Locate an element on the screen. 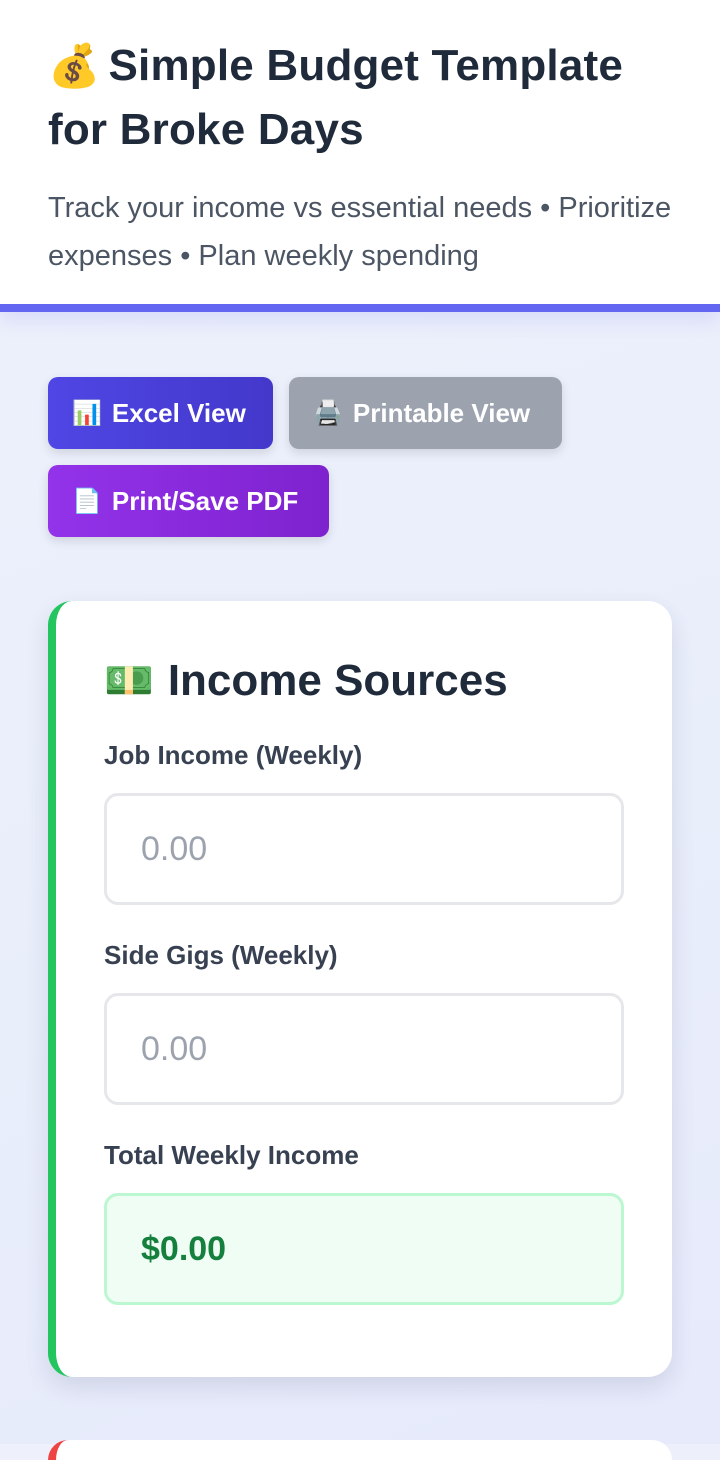 The width and height of the screenshot is (720, 1460). excel-view-button: 📊 Excel View is located at coordinates (160, 413).